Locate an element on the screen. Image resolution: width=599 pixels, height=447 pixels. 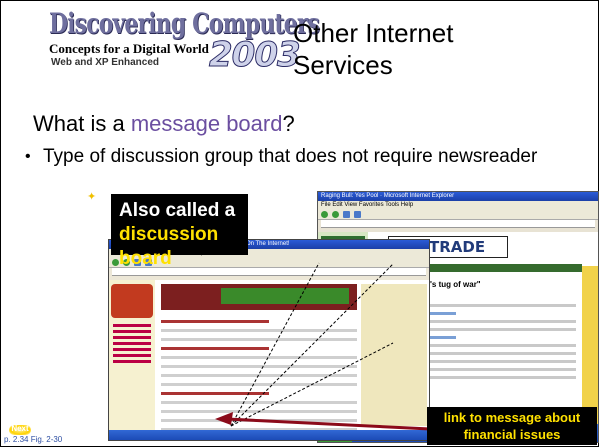
callout-line-2: discussion board is located at coordinates (169, 246).